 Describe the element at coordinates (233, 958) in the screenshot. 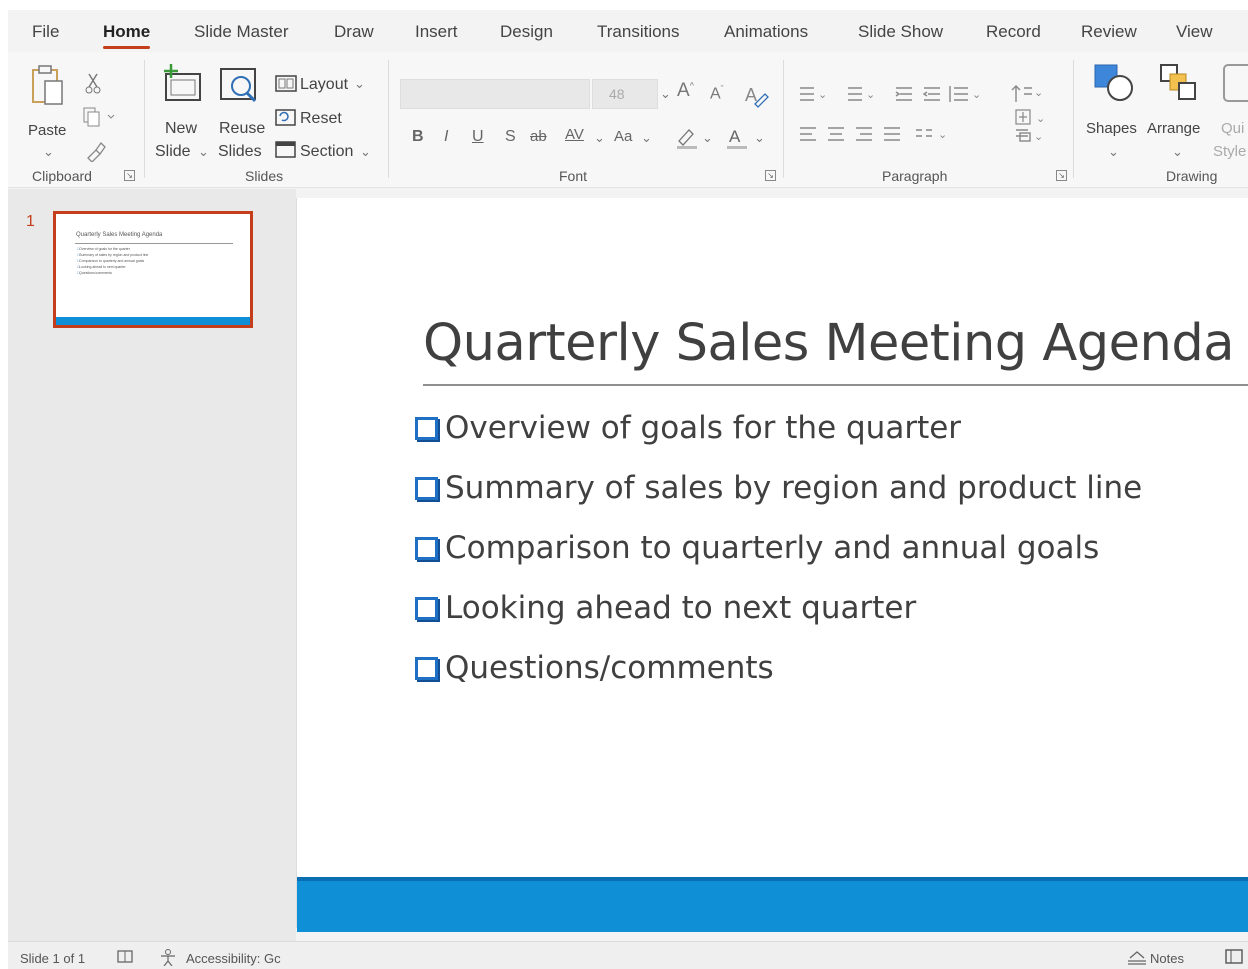

I see `accessibility-status: Accessibility: Gc` at that location.